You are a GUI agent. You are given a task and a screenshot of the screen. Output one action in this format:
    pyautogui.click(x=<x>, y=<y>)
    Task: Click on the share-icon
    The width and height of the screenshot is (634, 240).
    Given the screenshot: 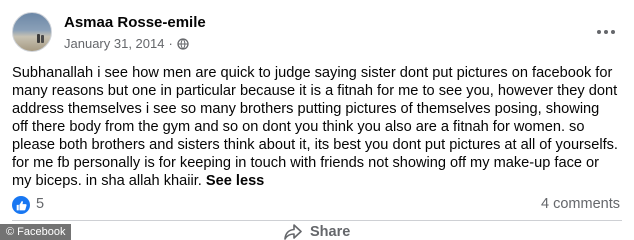 What is the action you would take?
    pyautogui.click(x=293, y=232)
    